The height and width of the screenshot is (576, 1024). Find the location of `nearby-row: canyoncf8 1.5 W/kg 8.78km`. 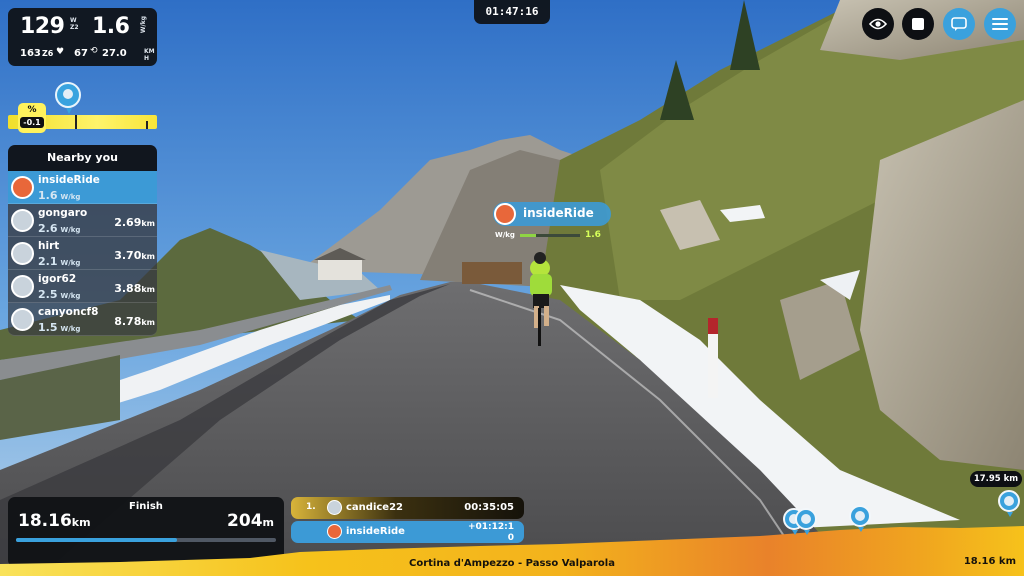

nearby-row: canyoncf8 1.5 W/kg 8.78km is located at coordinates (82, 319).